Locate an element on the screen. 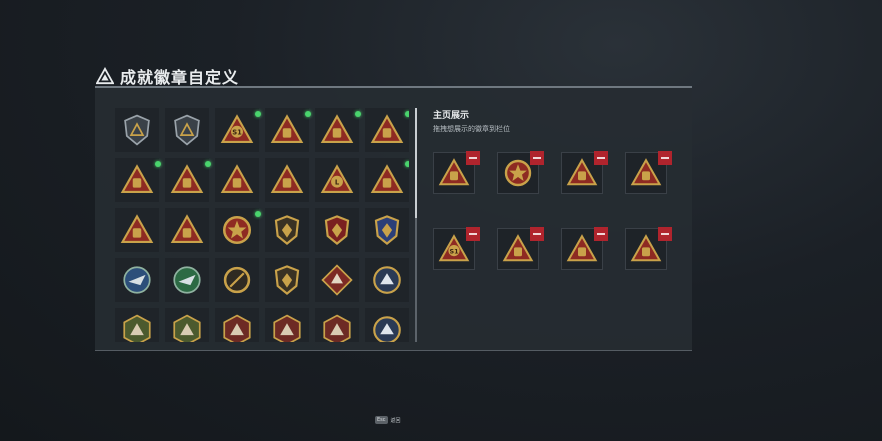 This screenshot has width=882, height=441. star-medal-icon is located at coordinates (237, 230).